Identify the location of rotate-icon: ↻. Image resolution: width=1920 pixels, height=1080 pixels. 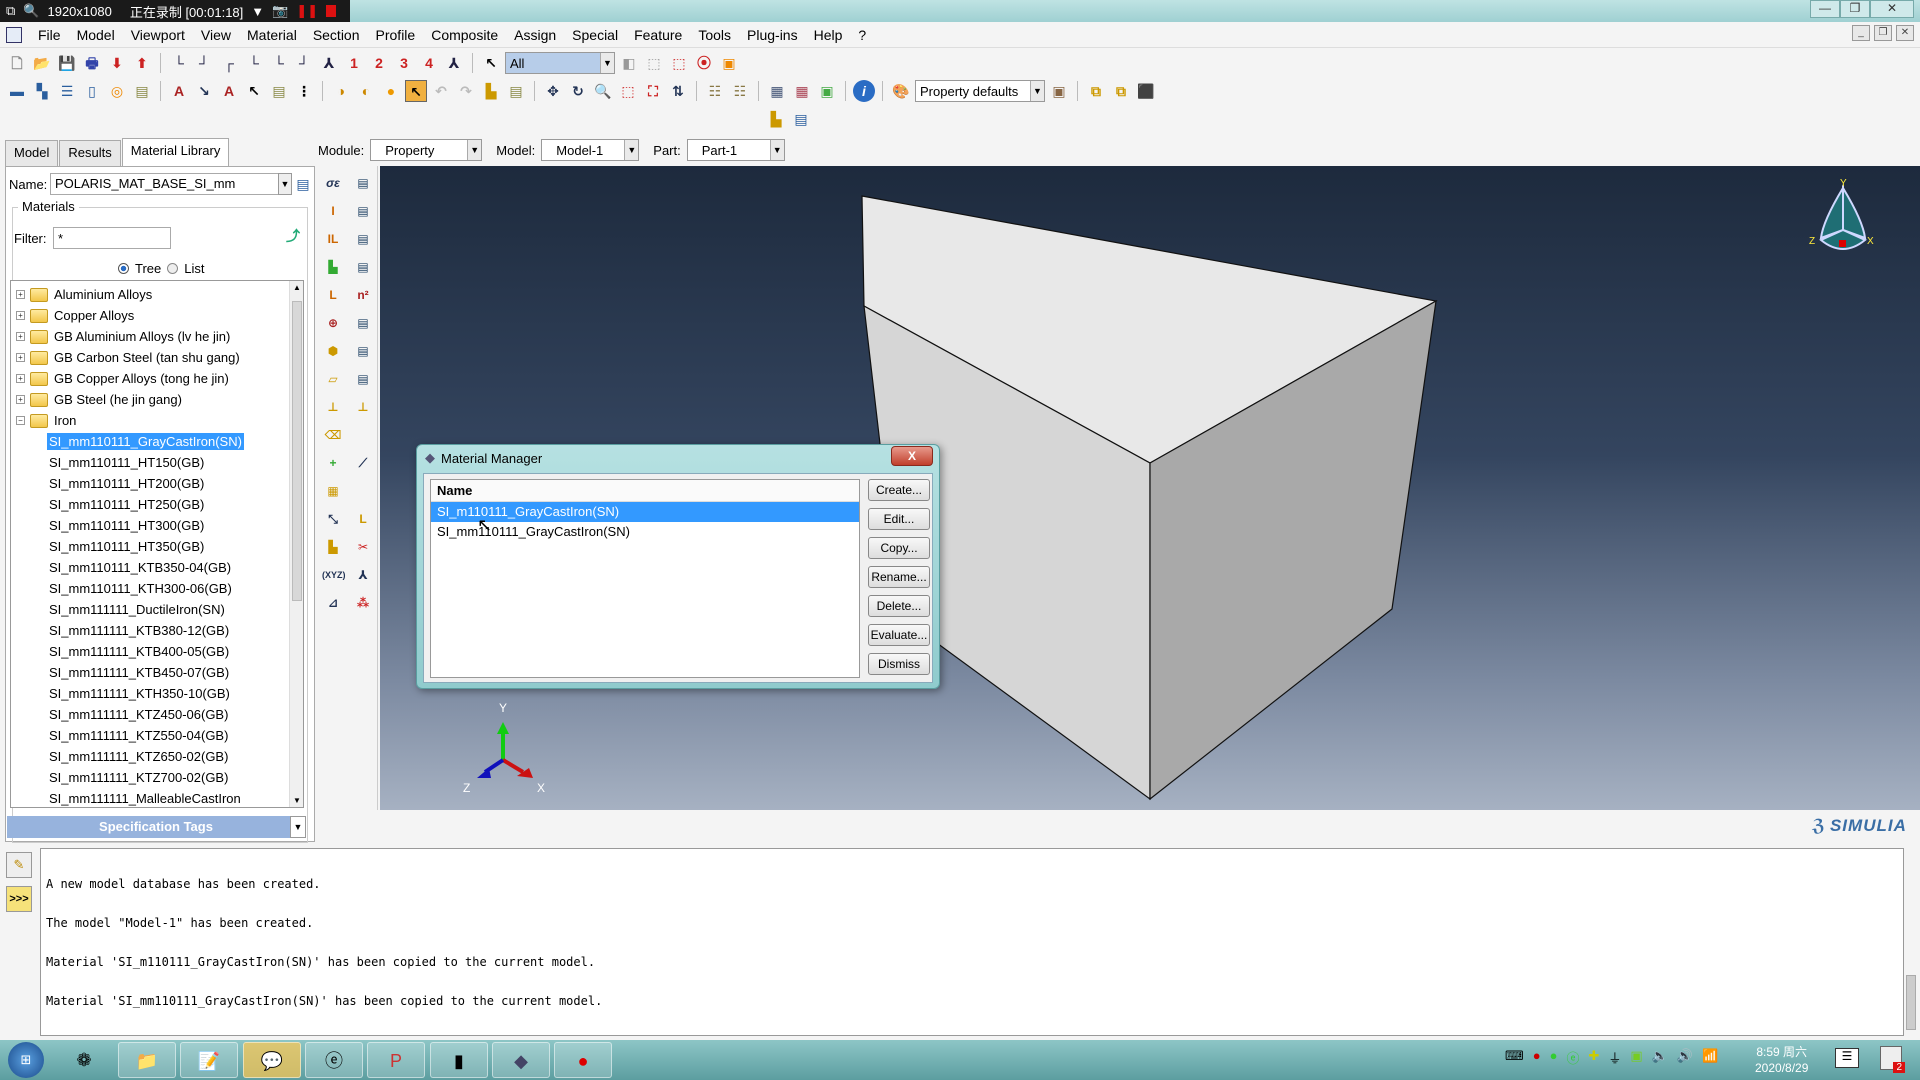
(578, 91).